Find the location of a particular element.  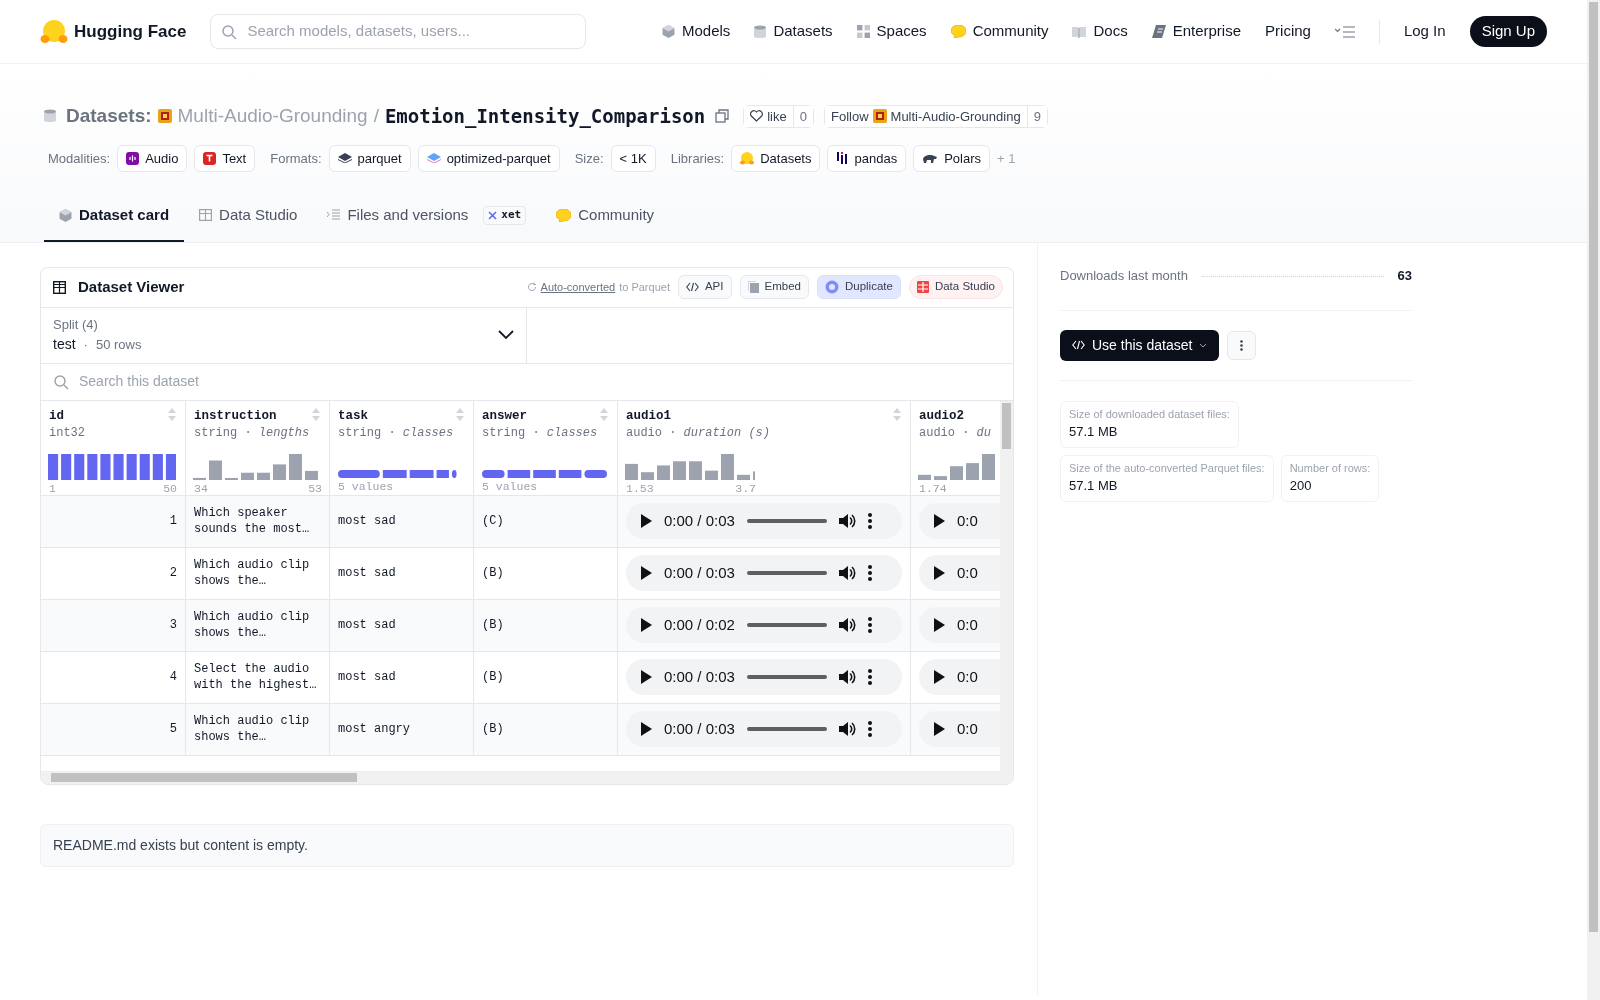

org-avatar-icon is located at coordinates (164, 116).